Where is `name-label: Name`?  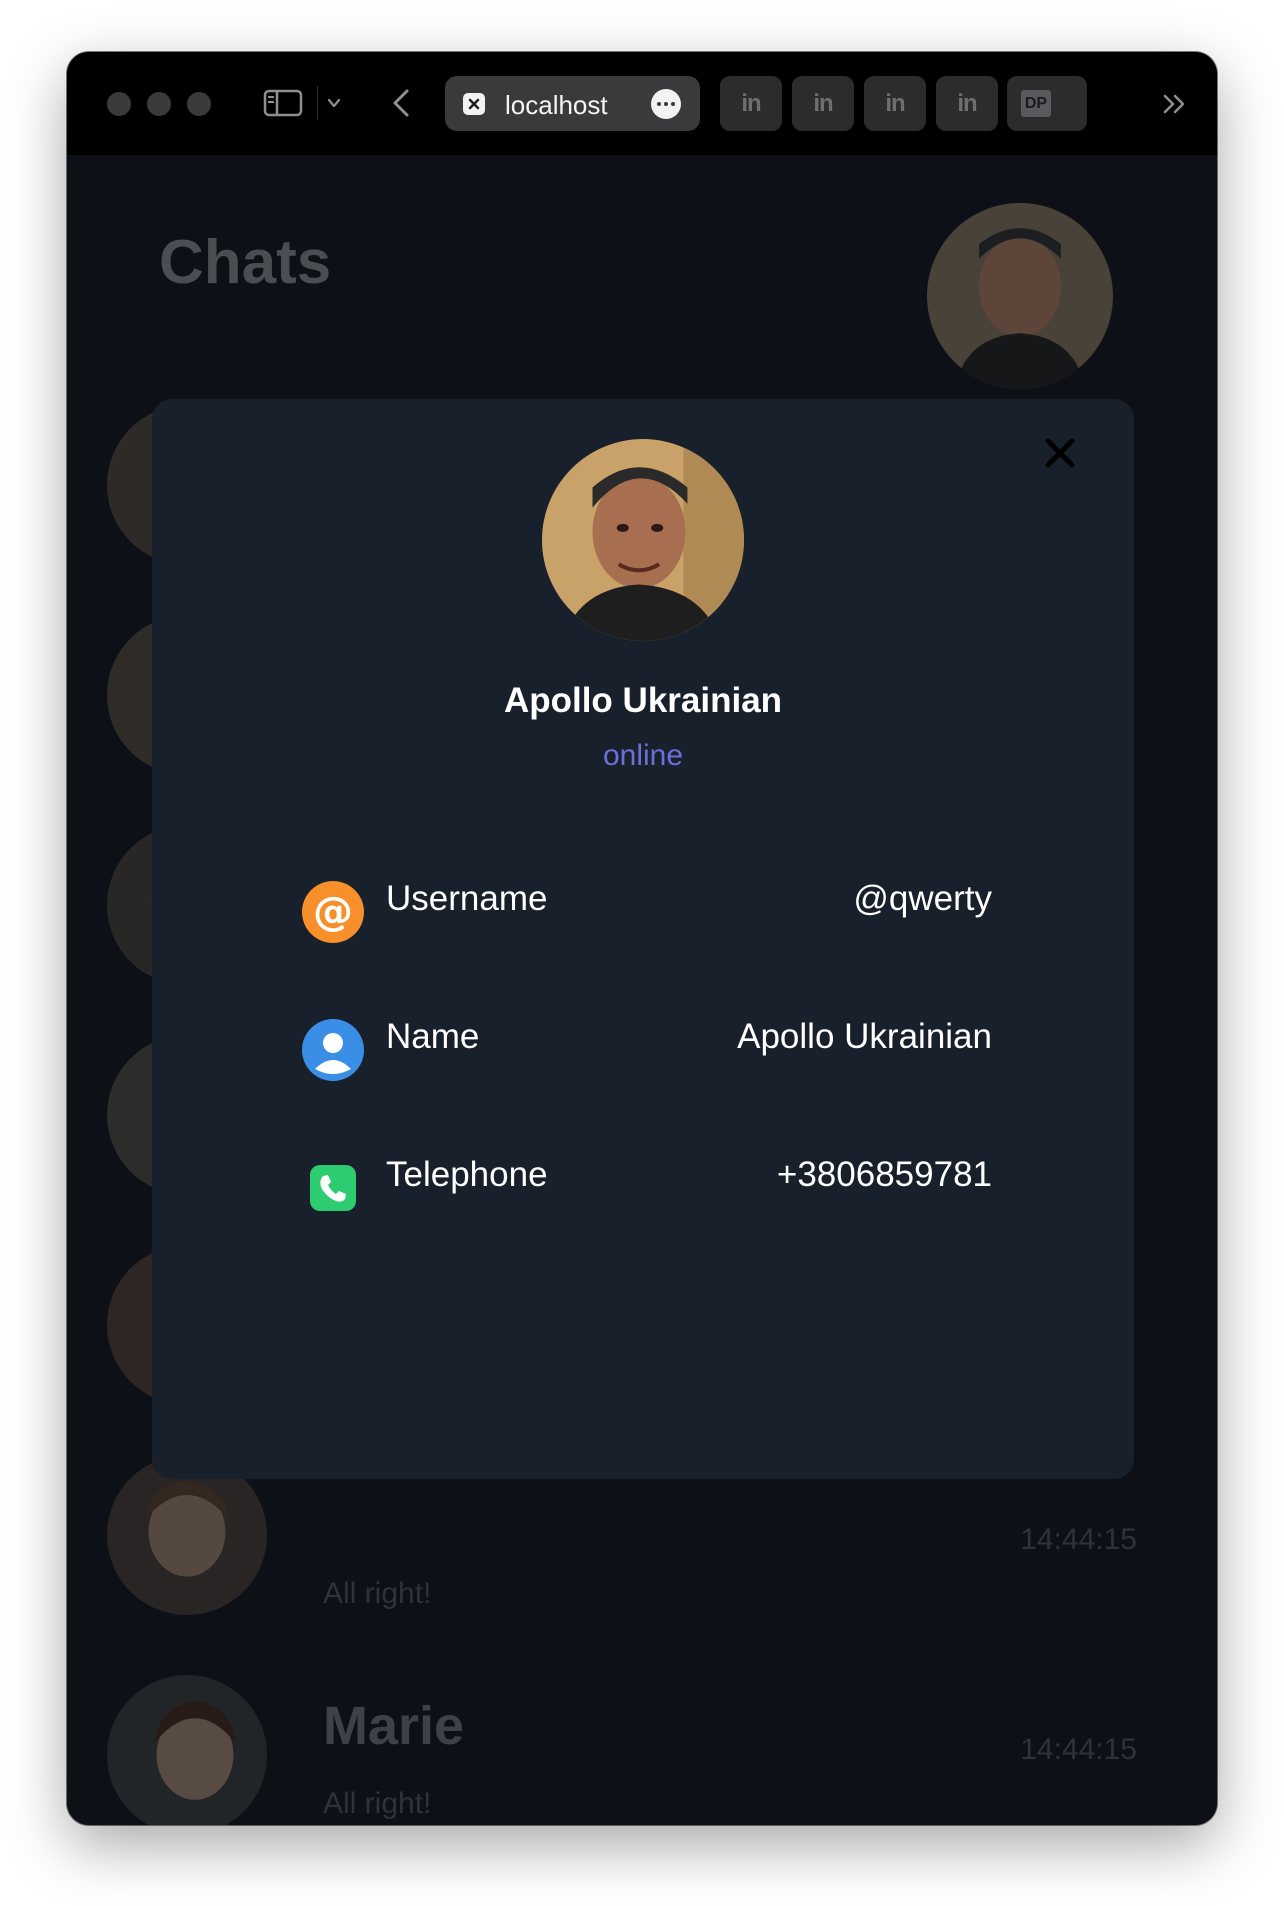 name-label: Name is located at coordinates (433, 1036).